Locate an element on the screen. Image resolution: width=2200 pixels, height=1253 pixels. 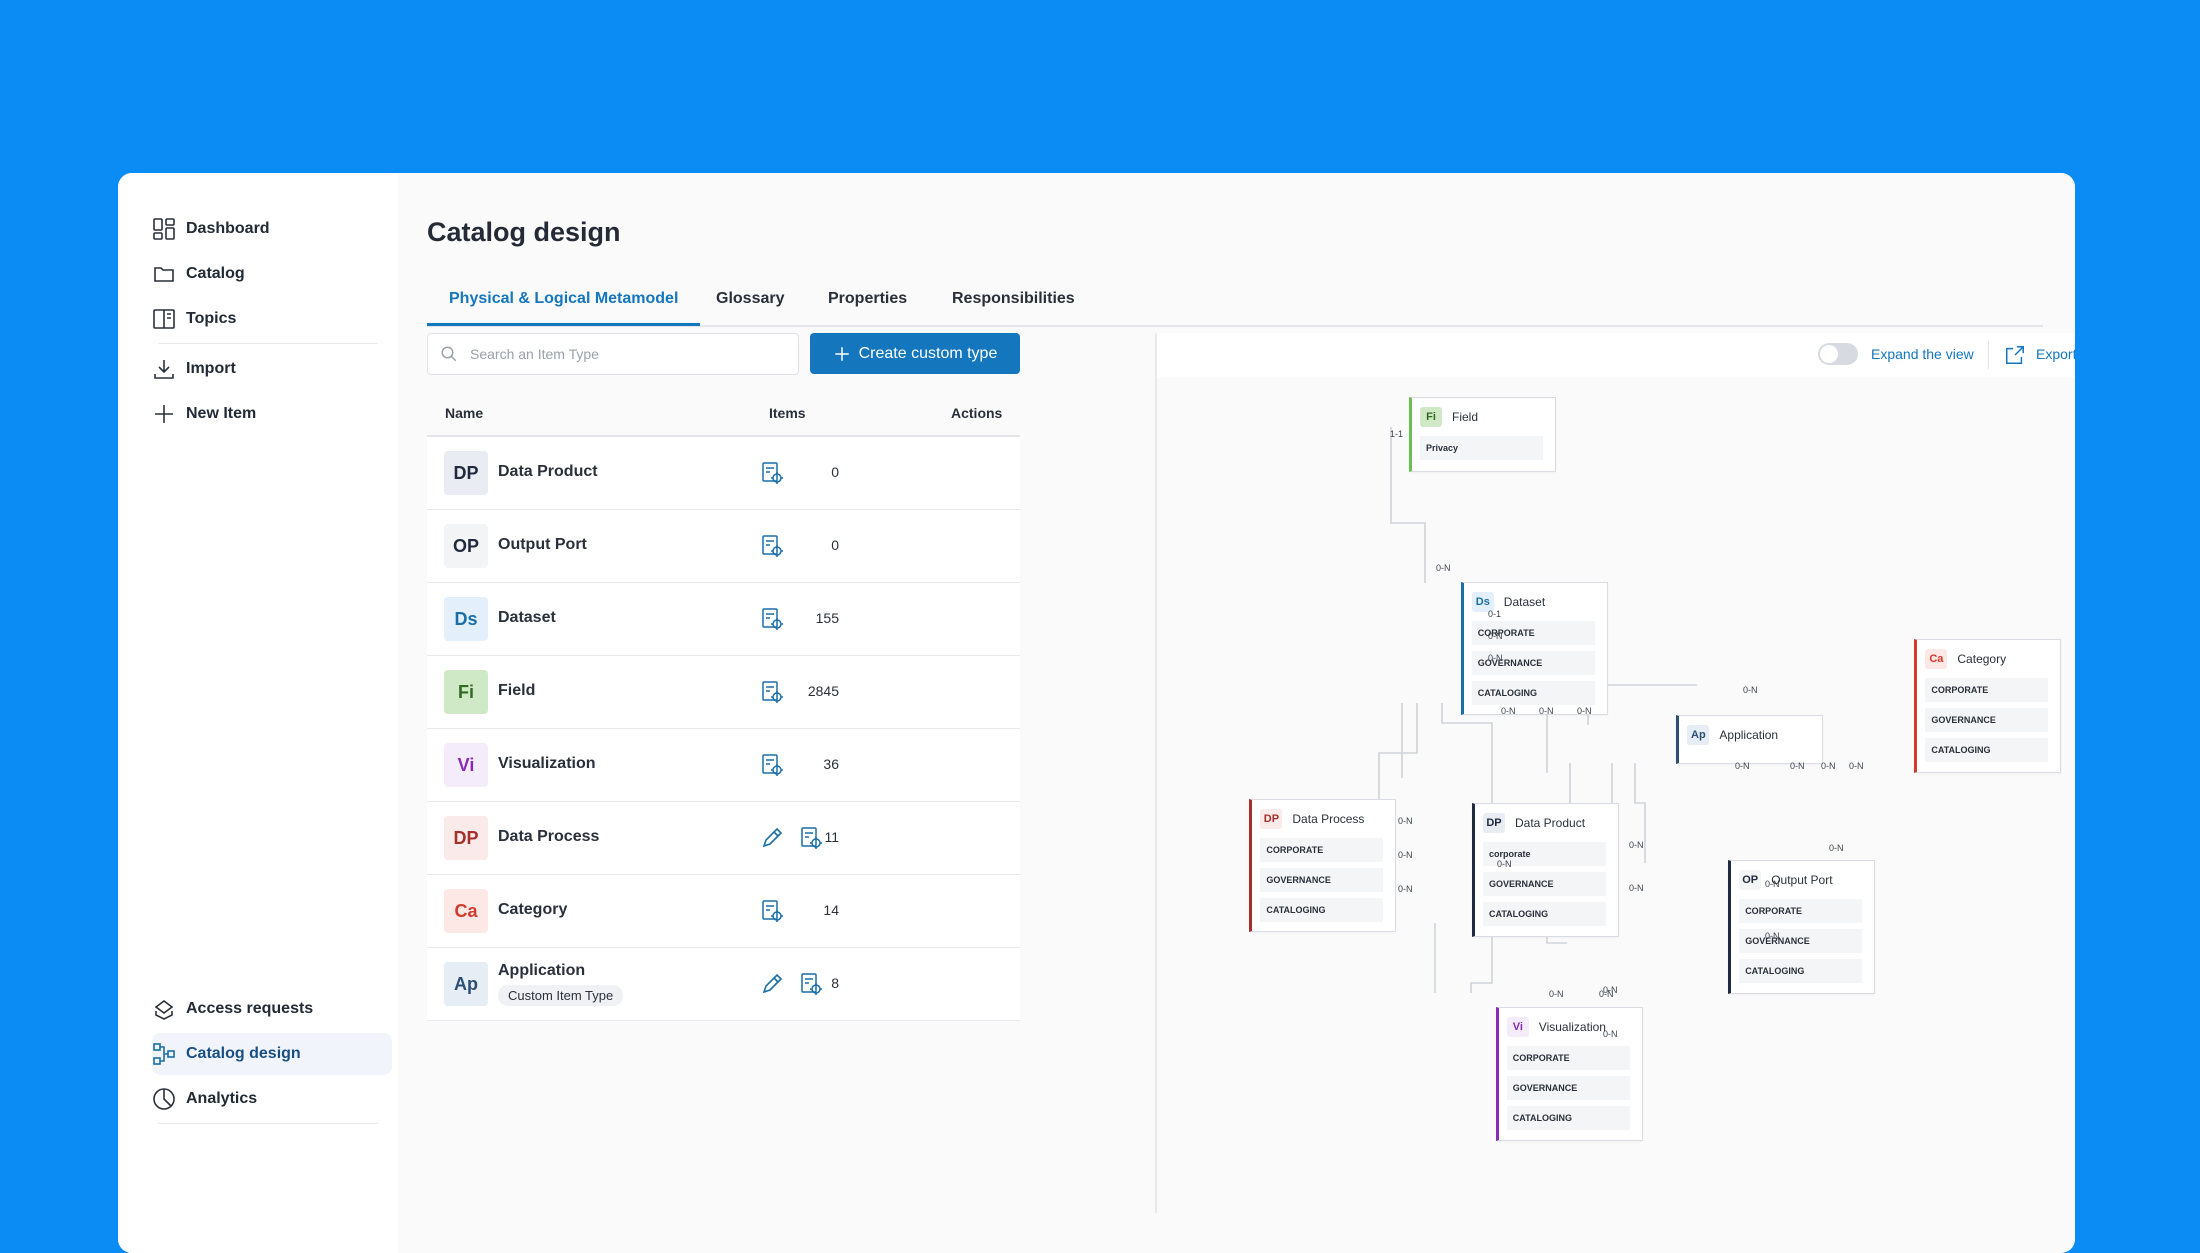
diagram-node-dataset: Ds Dataset CORPORATE GOVERNANCE CATALOGING is located at coordinates (1534, 648).